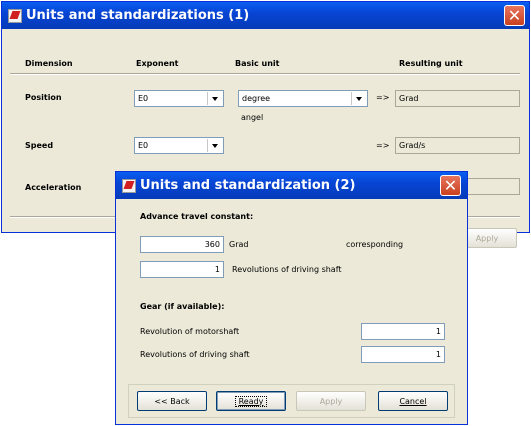 The width and height of the screenshot is (531, 426). What do you see at coordinates (138, 15) in the screenshot?
I see `window-1-title: Units and standardizations (1)` at bounding box center [138, 15].